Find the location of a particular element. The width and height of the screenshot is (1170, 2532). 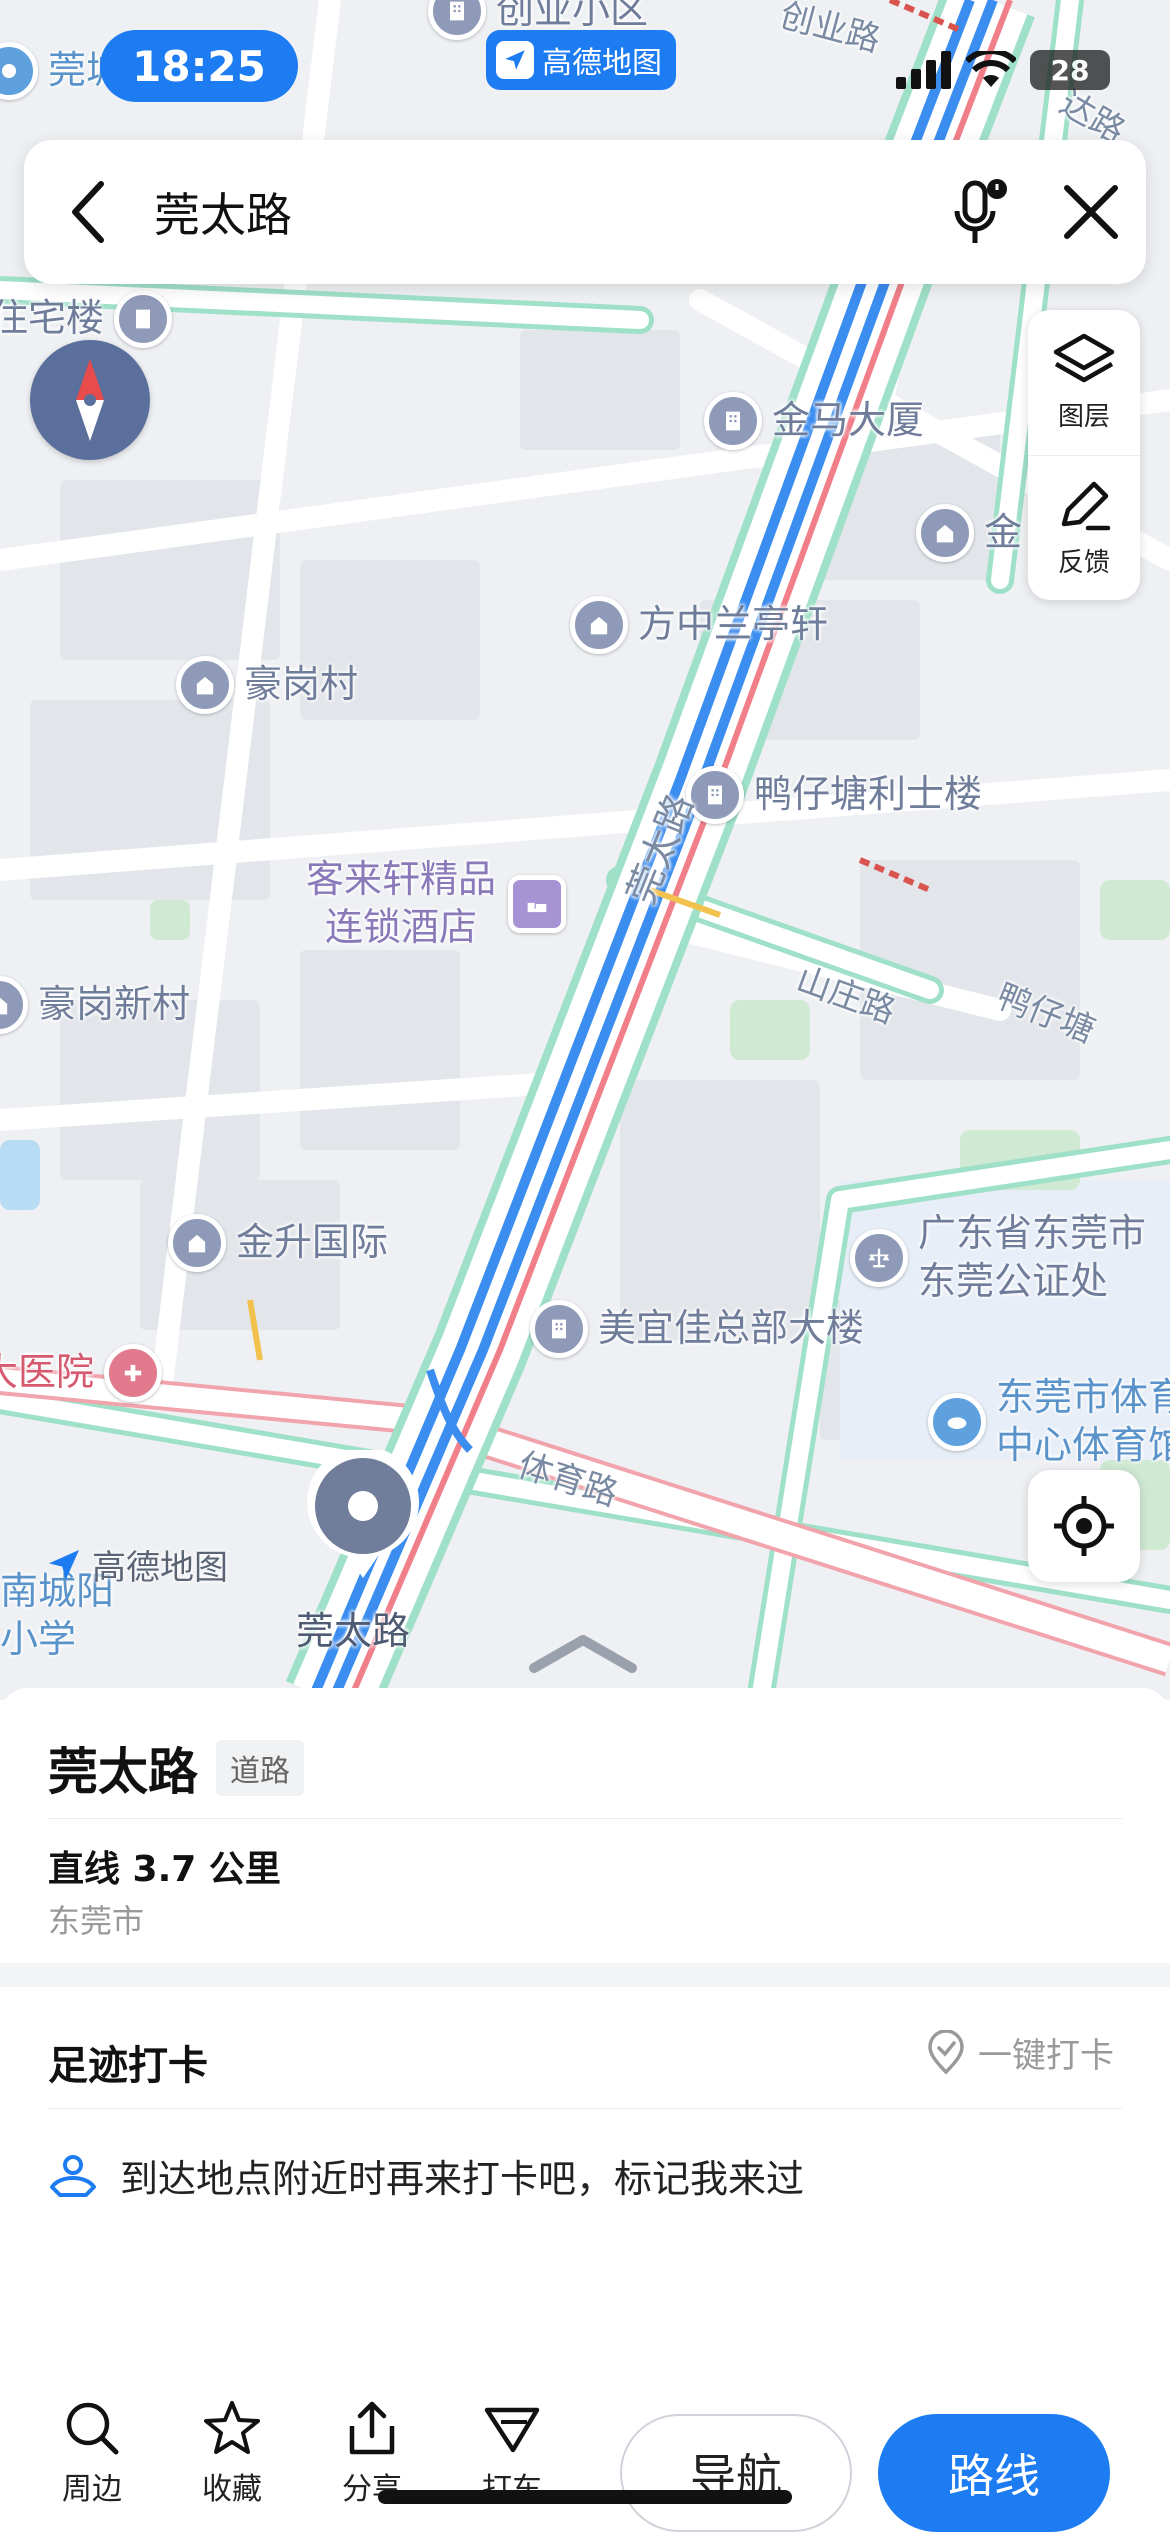

place-name: 莞太路 is located at coordinates (123, 1772).